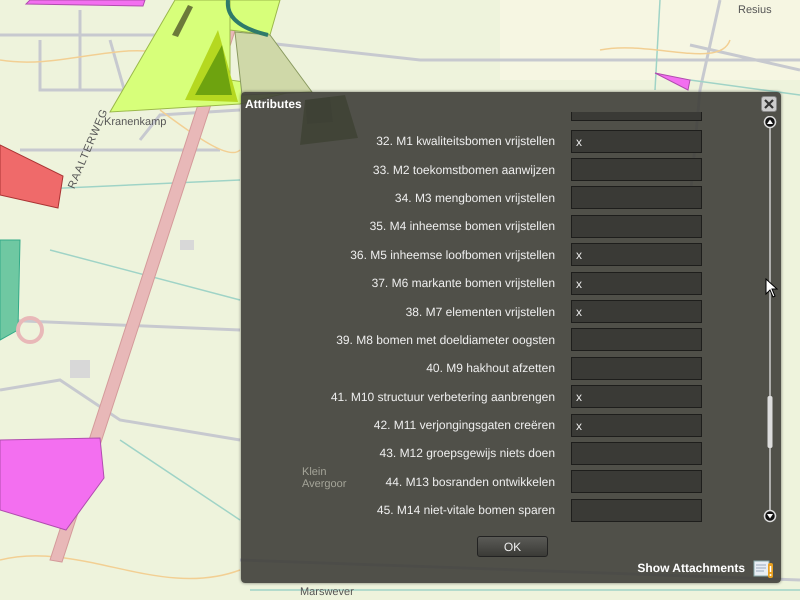  Describe the element at coordinates (470, 482) in the screenshot. I see `field-label: 44. M13 bosranden ontwikkelen` at that location.